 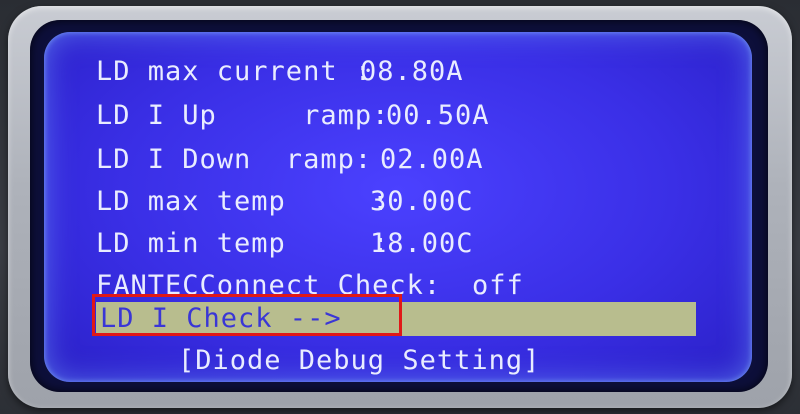 What do you see at coordinates (234, 159) in the screenshot?
I see `row-label: LD I Down ramp:` at bounding box center [234, 159].